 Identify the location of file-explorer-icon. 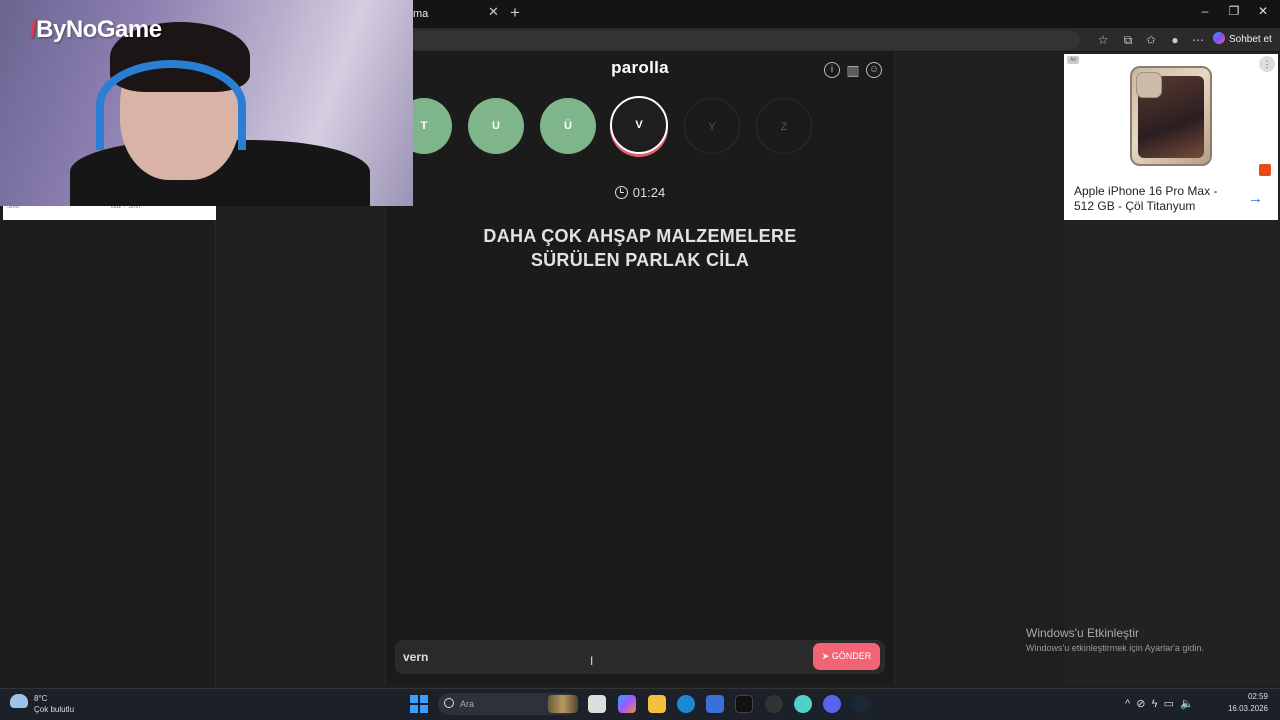
(657, 704).